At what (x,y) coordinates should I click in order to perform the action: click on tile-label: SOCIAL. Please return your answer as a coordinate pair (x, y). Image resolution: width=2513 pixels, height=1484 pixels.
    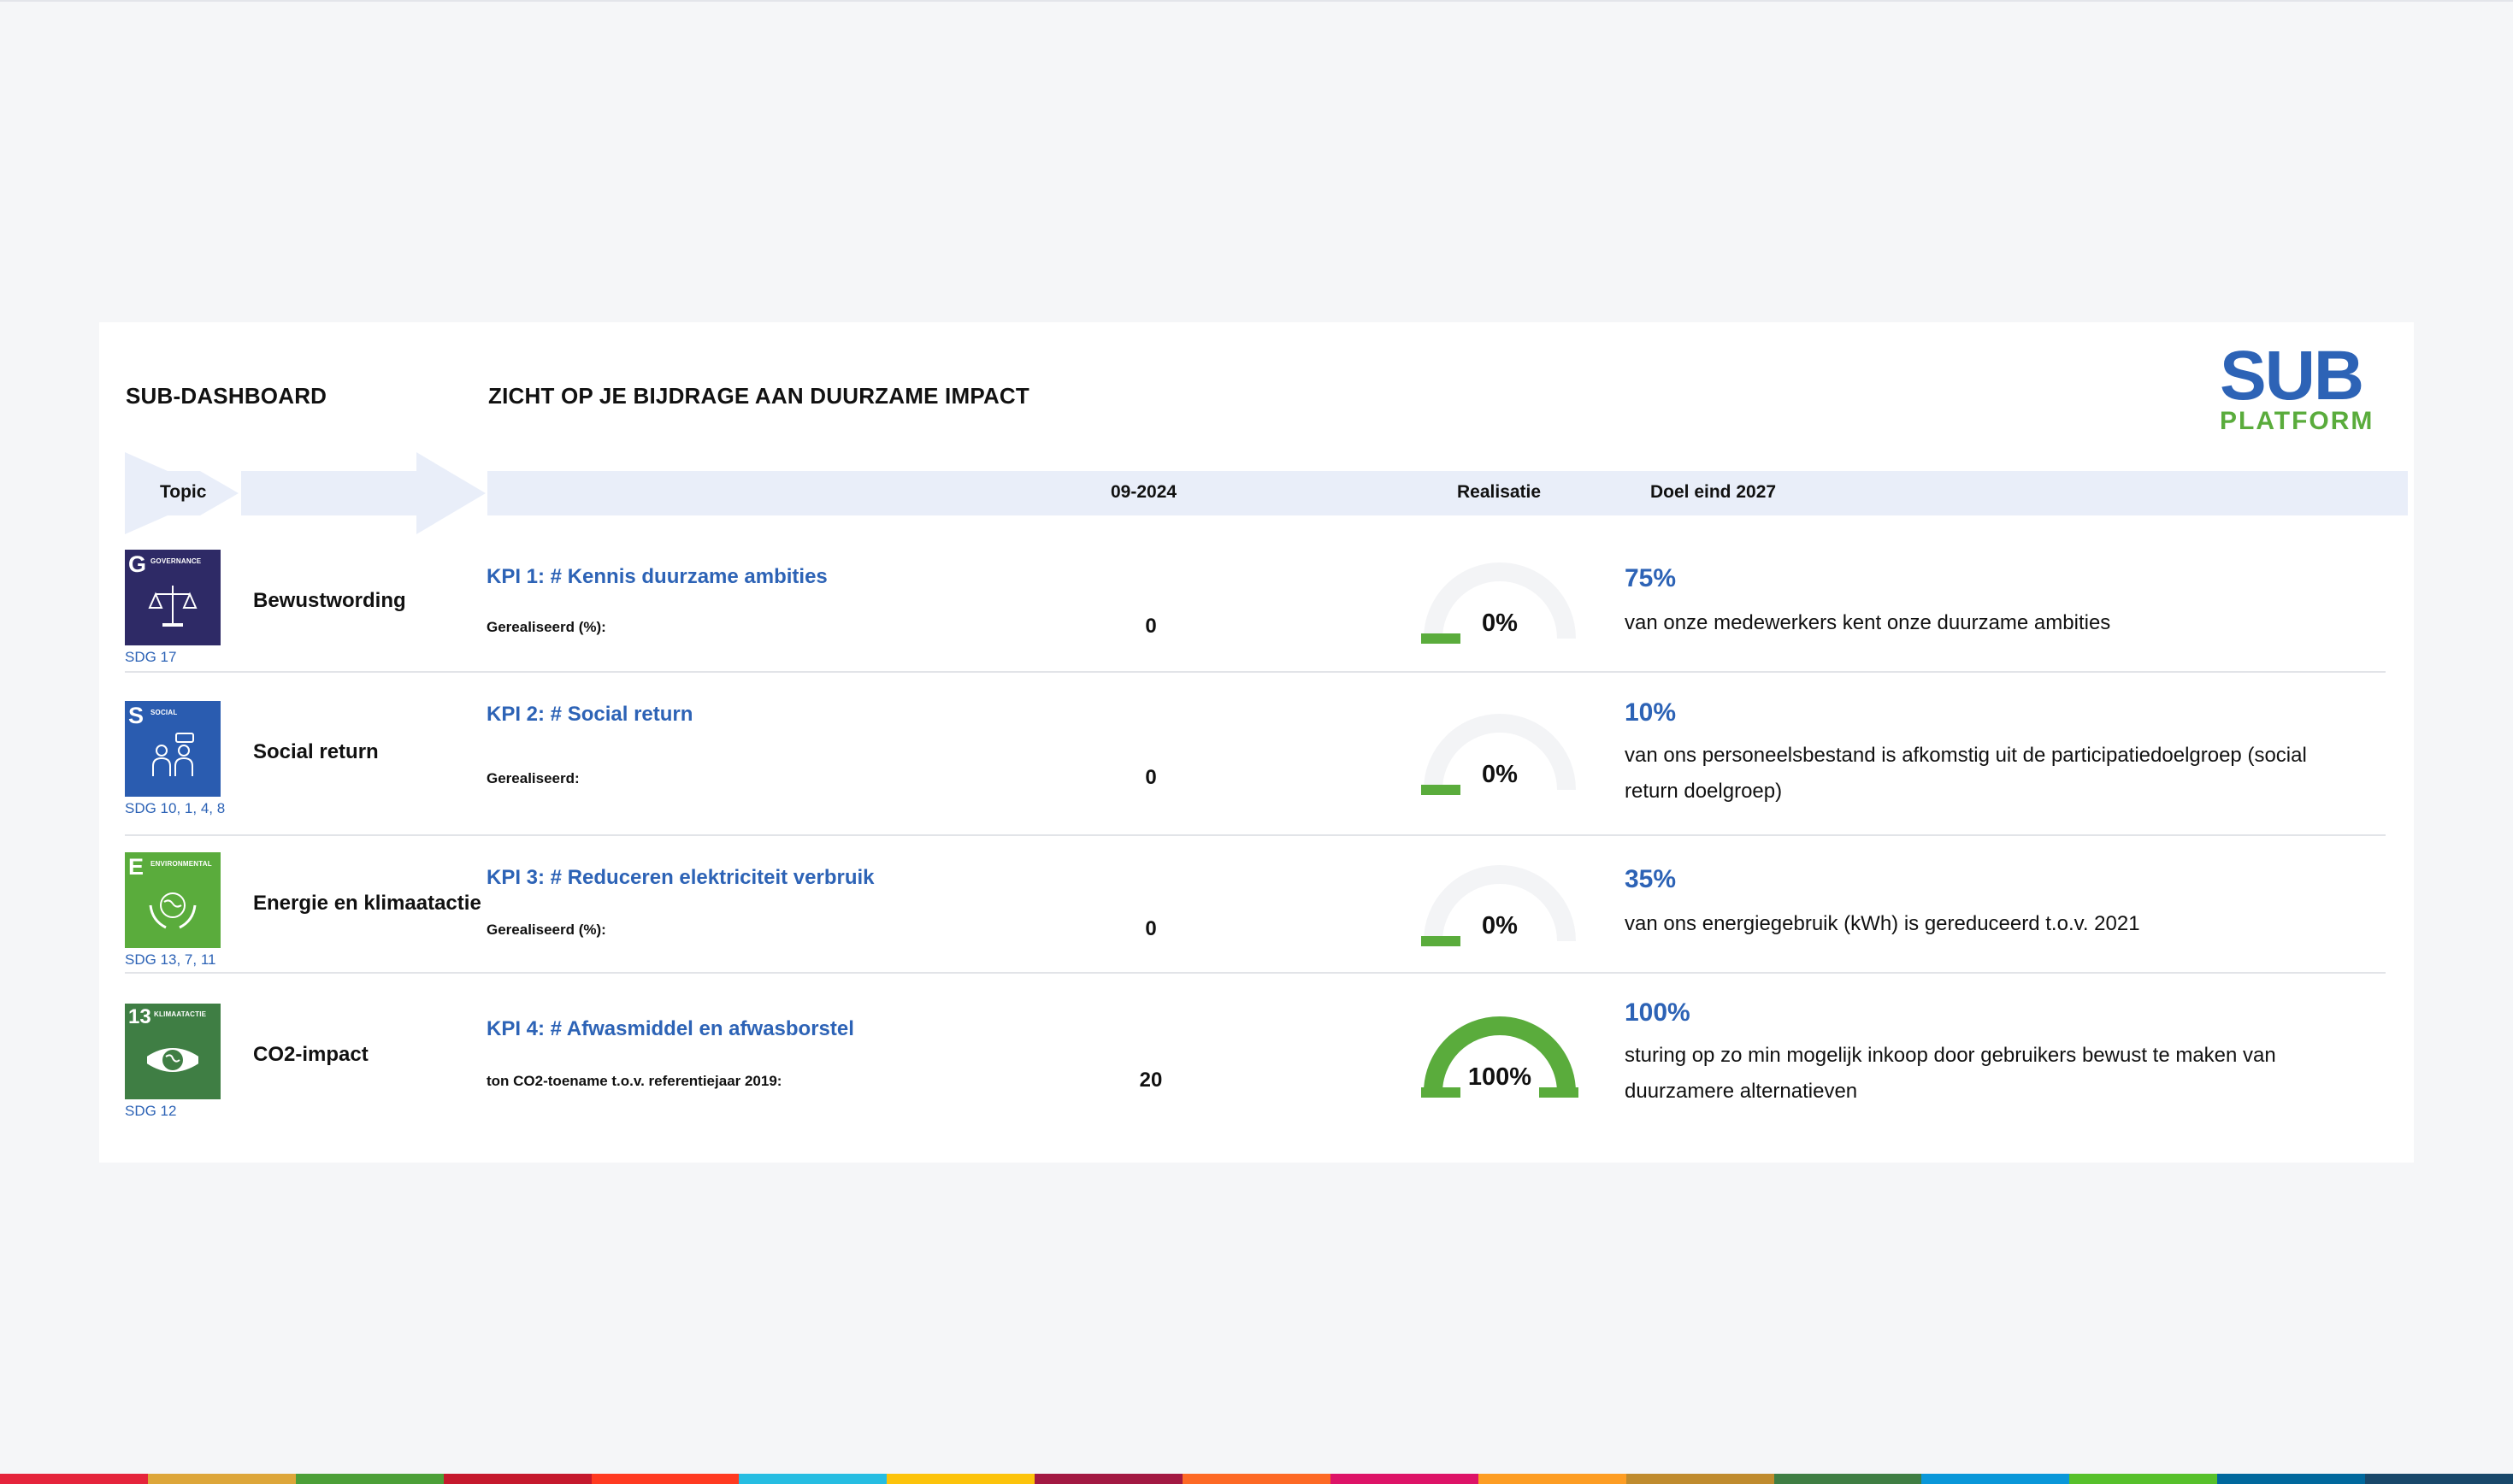
    Looking at the image, I should click on (164, 712).